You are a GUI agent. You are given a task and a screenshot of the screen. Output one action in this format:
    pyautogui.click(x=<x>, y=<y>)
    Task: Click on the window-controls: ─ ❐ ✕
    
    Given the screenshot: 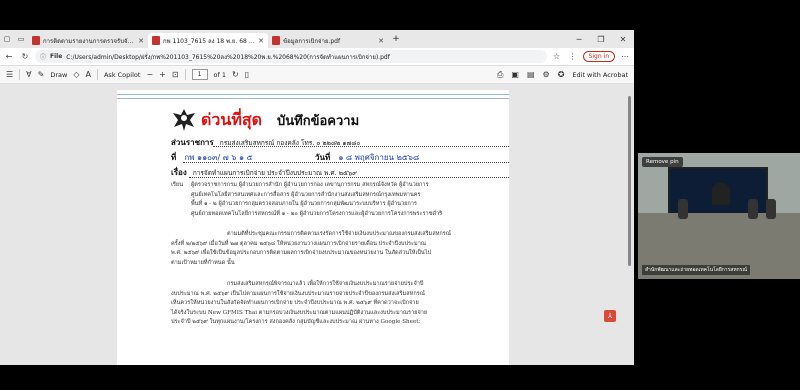 What is the action you would take?
    pyautogui.click(x=601, y=39)
    